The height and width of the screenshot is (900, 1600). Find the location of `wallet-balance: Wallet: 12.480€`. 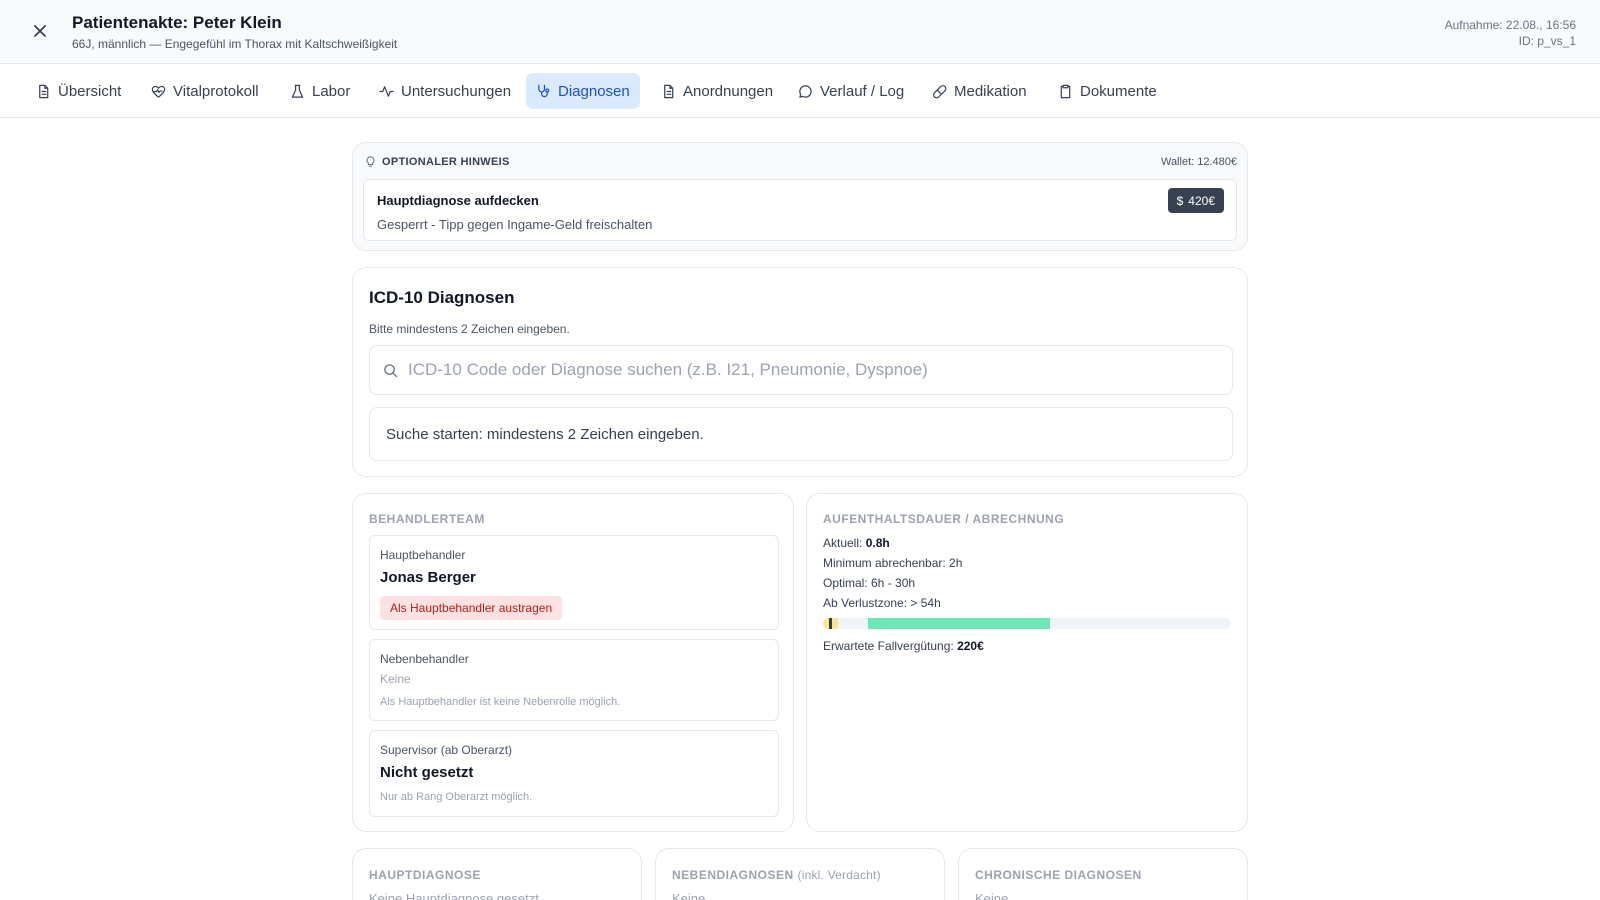

wallet-balance: Wallet: 12.480€ is located at coordinates (1198, 162).